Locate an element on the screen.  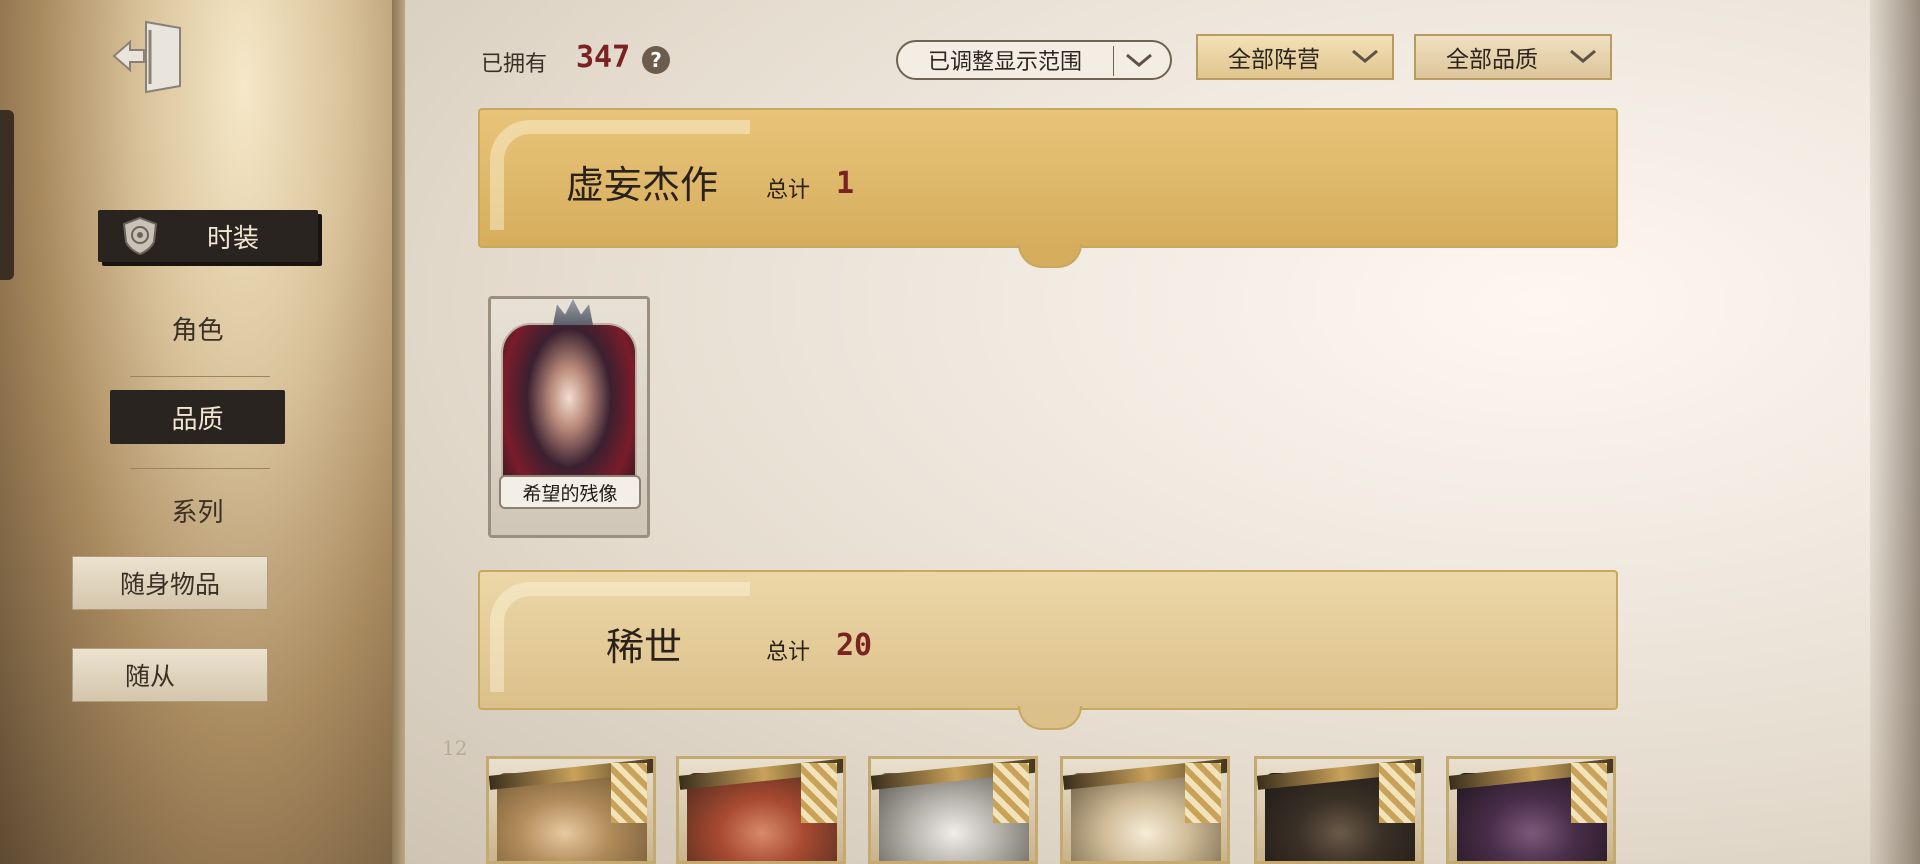
sidebar-item-label: 品质 is located at coordinates (197, 419).